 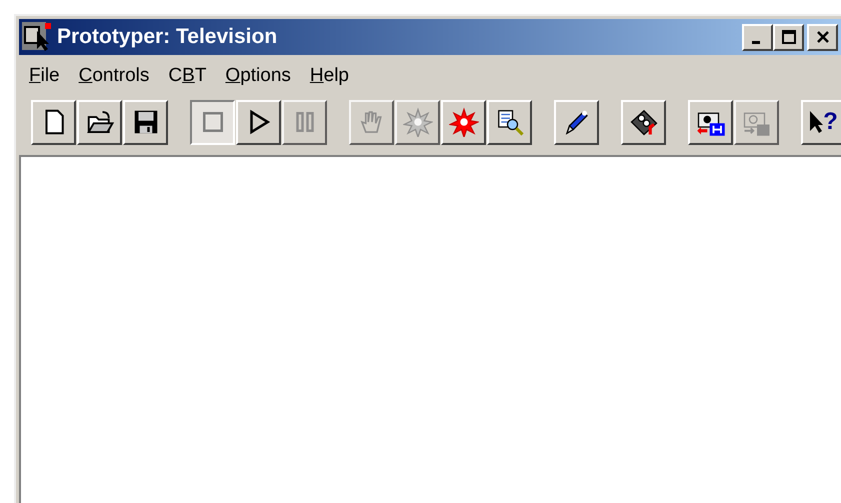 I want to click on maximize-button, so click(x=788, y=37).